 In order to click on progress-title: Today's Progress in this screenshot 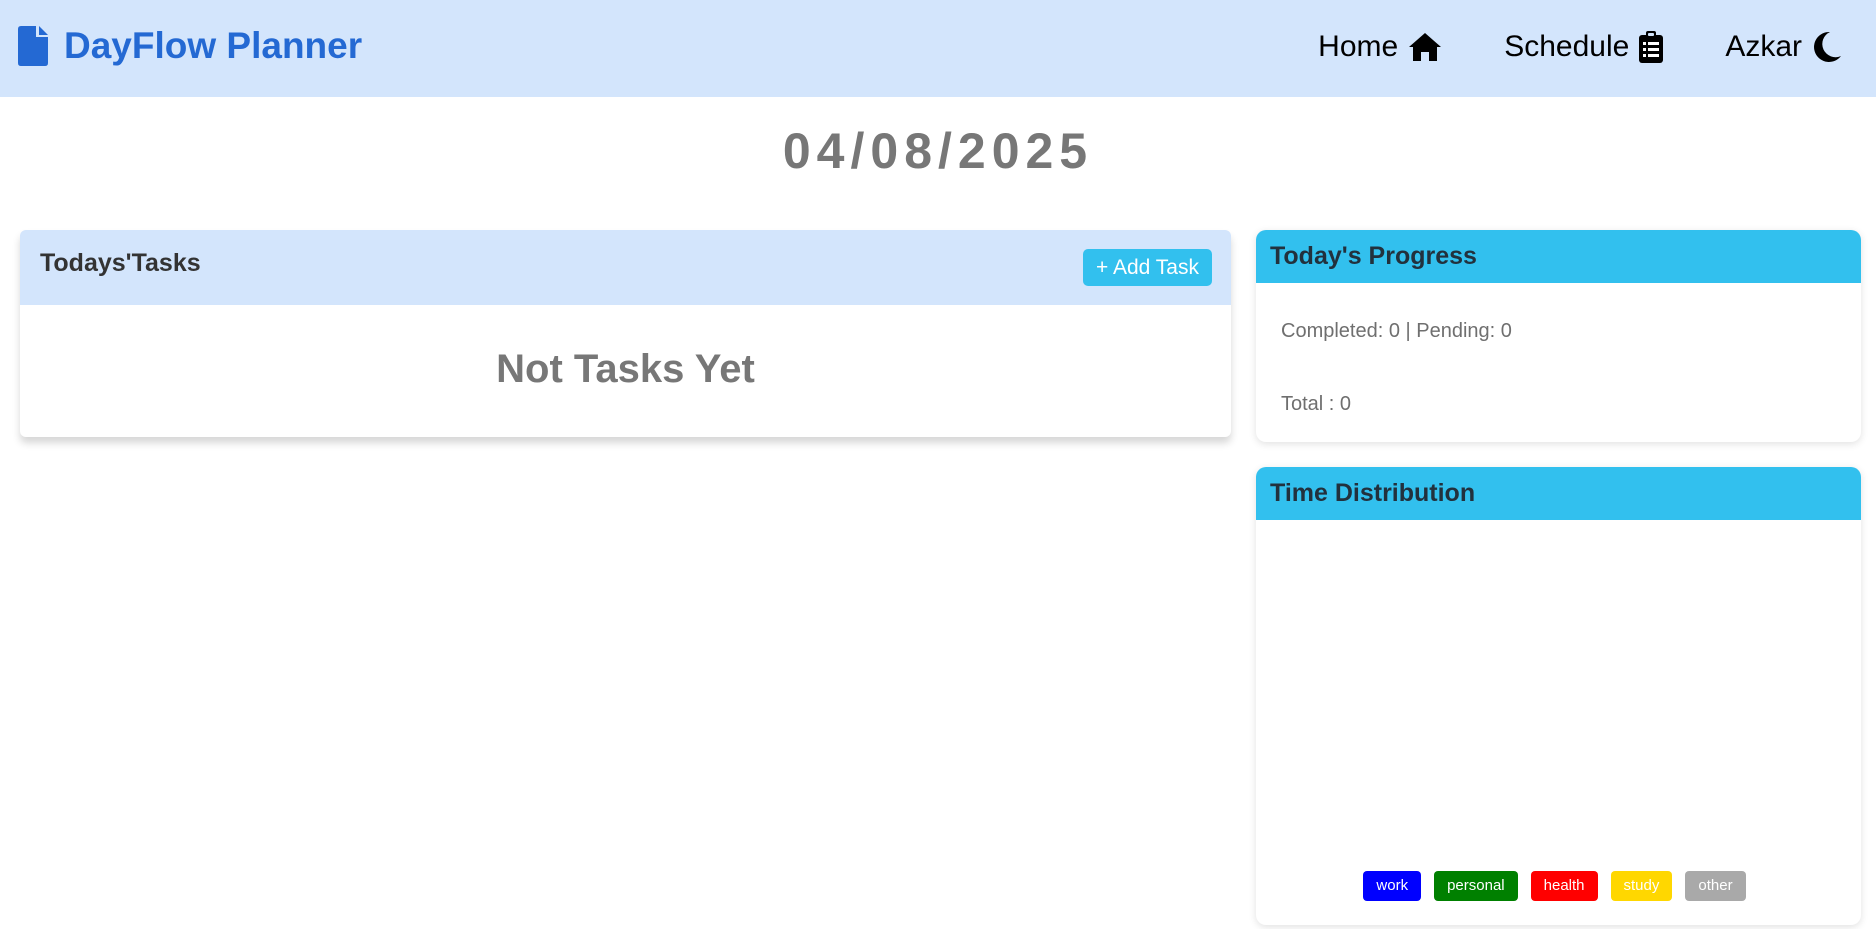, I will do `click(1558, 256)`.